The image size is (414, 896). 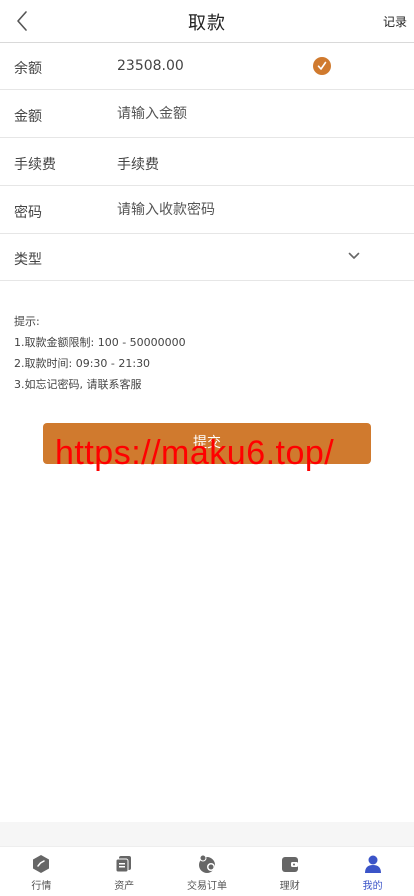 I want to click on orders-icon, so click(x=206, y=863).